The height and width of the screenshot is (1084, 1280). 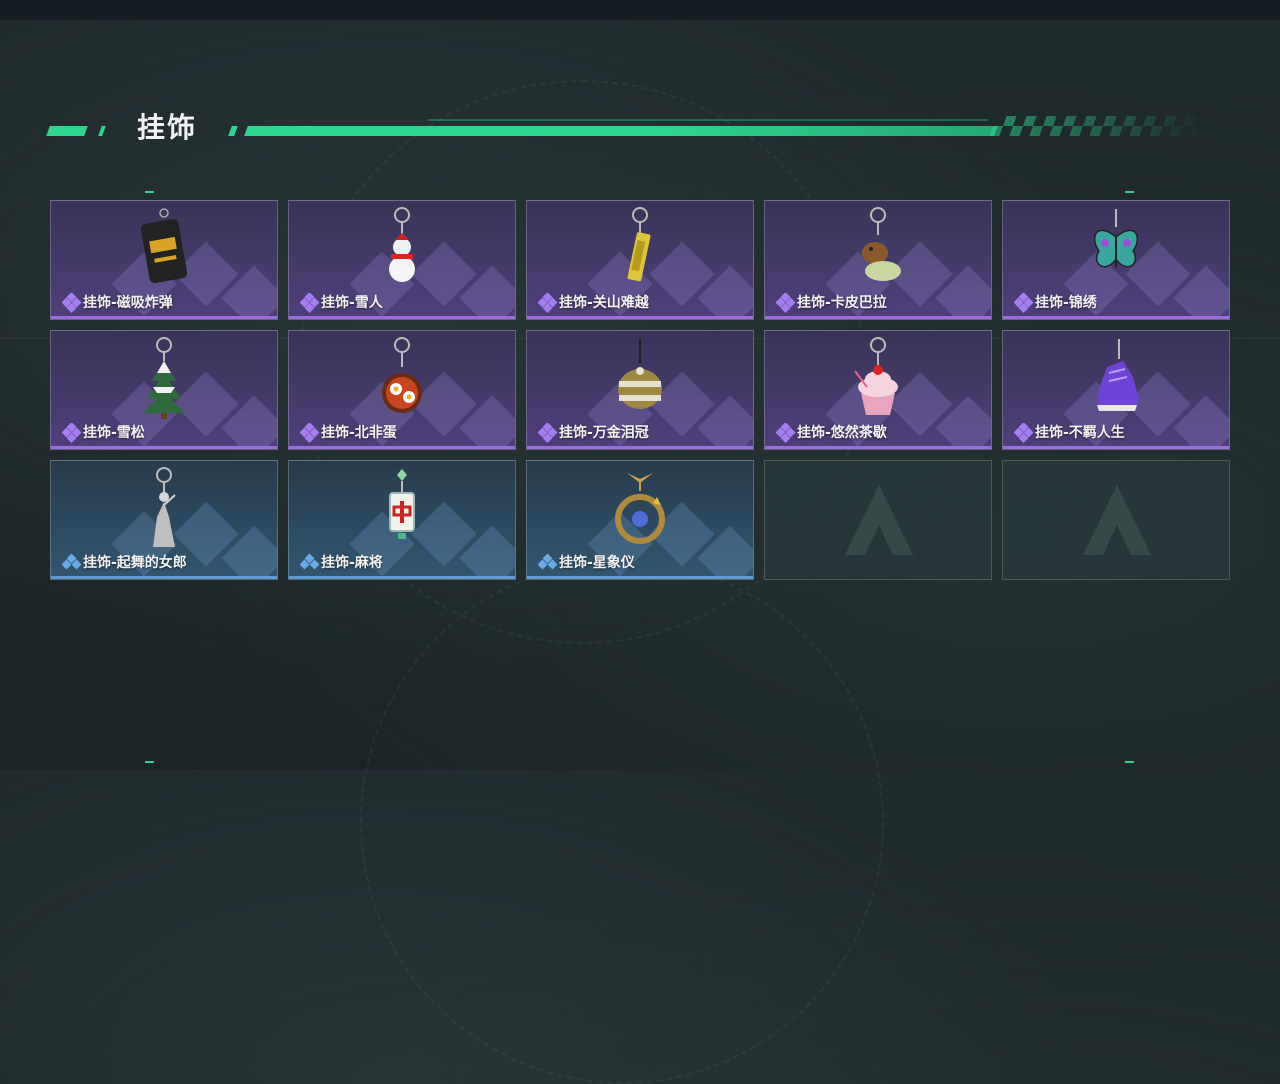 I want to click on astrolabe-charm-icon, so click(x=640, y=508).